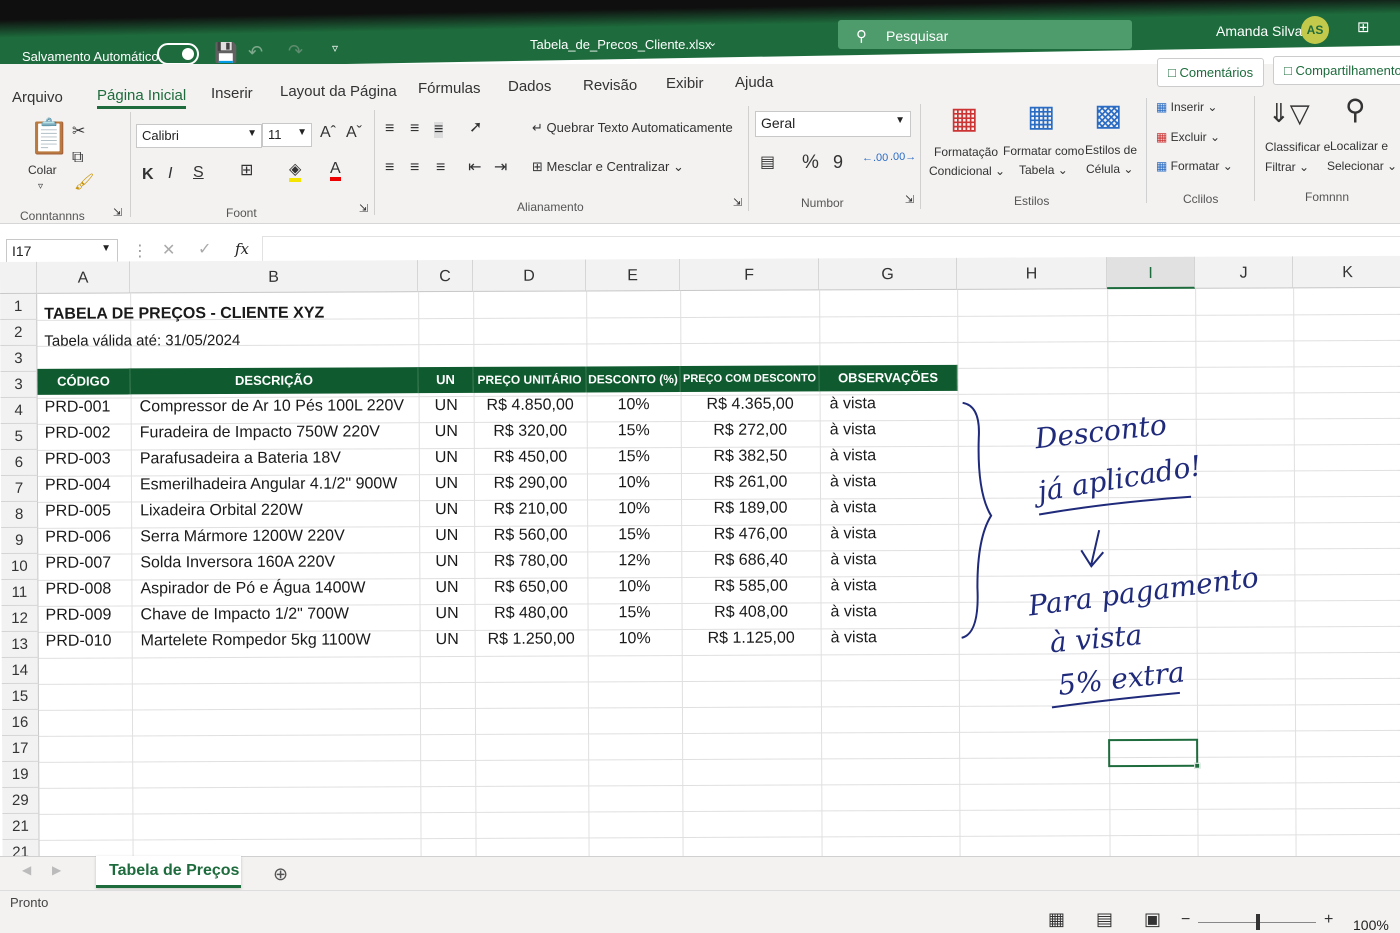 Image resolution: width=1400 pixels, height=933 pixels. Describe the element at coordinates (77, 158) in the screenshot. I see `copy-icon: ⧉` at that location.